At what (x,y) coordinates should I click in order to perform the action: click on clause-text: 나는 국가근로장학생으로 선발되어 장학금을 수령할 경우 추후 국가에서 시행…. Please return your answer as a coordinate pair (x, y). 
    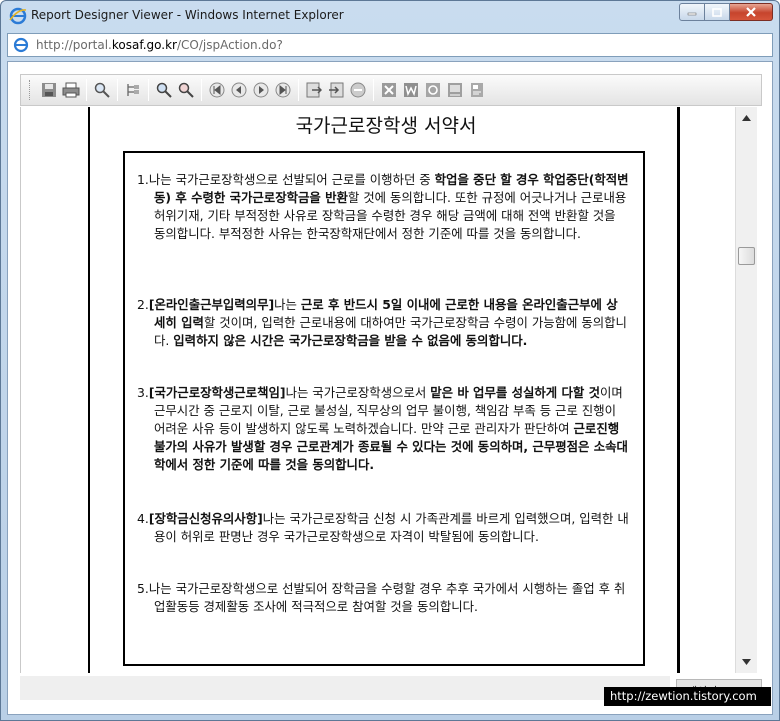
    Looking at the image, I should click on (387, 597).